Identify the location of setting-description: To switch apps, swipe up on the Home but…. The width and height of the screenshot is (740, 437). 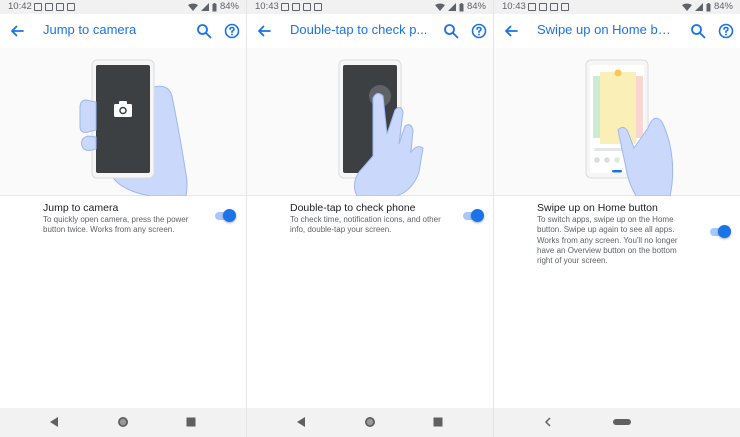
(607, 240).